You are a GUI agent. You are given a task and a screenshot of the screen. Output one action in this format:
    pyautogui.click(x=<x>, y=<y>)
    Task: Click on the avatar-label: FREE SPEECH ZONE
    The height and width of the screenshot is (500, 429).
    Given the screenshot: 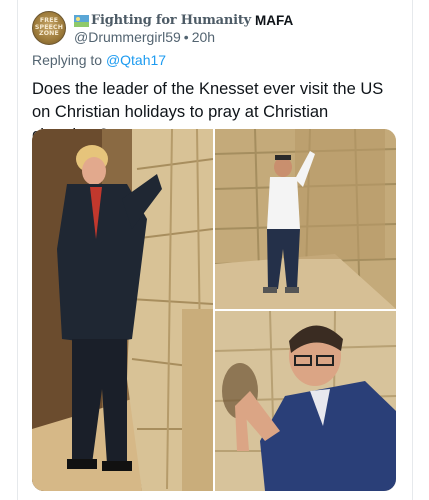 What is the action you would take?
    pyautogui.click(x=49, y=27)
    